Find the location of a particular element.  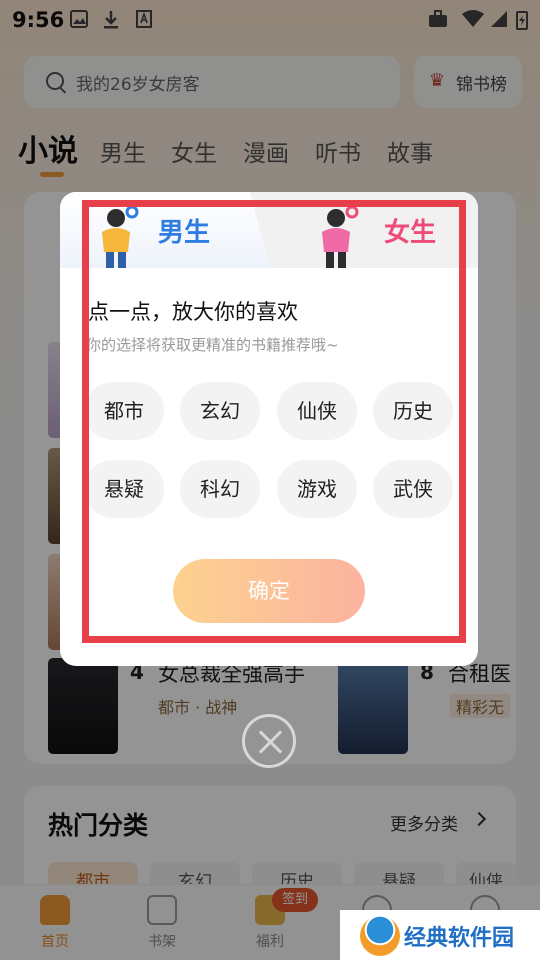

close-icon is located at coordinates (269, 741).